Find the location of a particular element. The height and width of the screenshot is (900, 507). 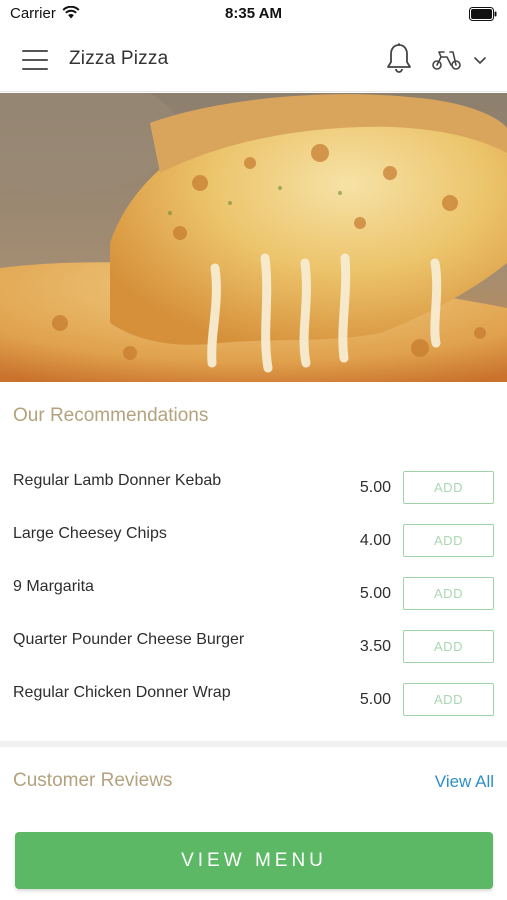

view-menu-button: VIEW MENU is located at coordinates (254, 860).